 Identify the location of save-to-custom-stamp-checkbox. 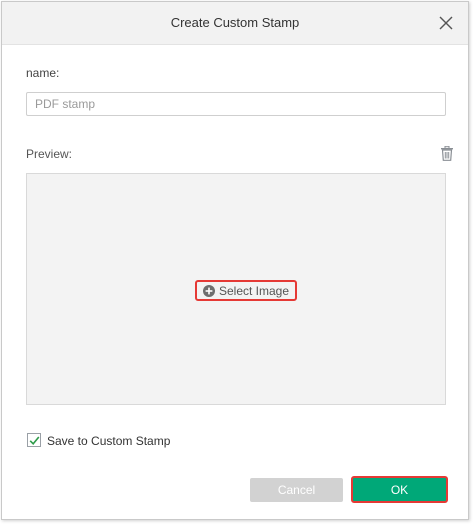
(34, 440).